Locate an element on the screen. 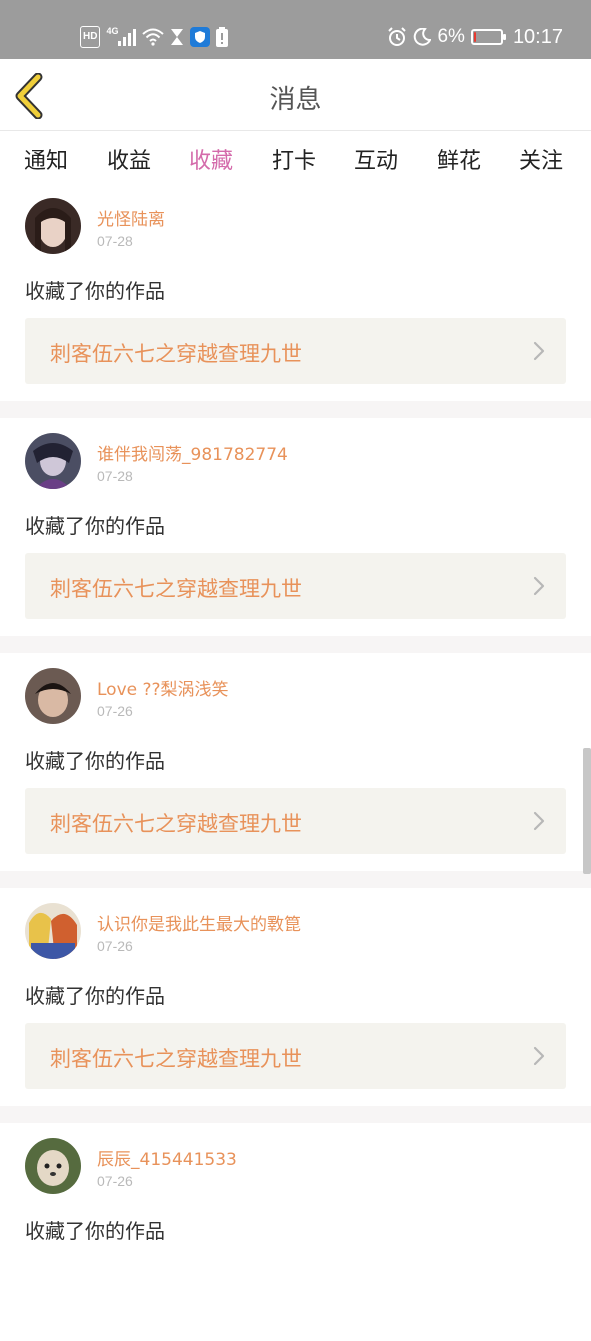 The width and height of the screenshot is (591, 1341). tab-favorites: 收藏 is located at coordinates (211, 165).